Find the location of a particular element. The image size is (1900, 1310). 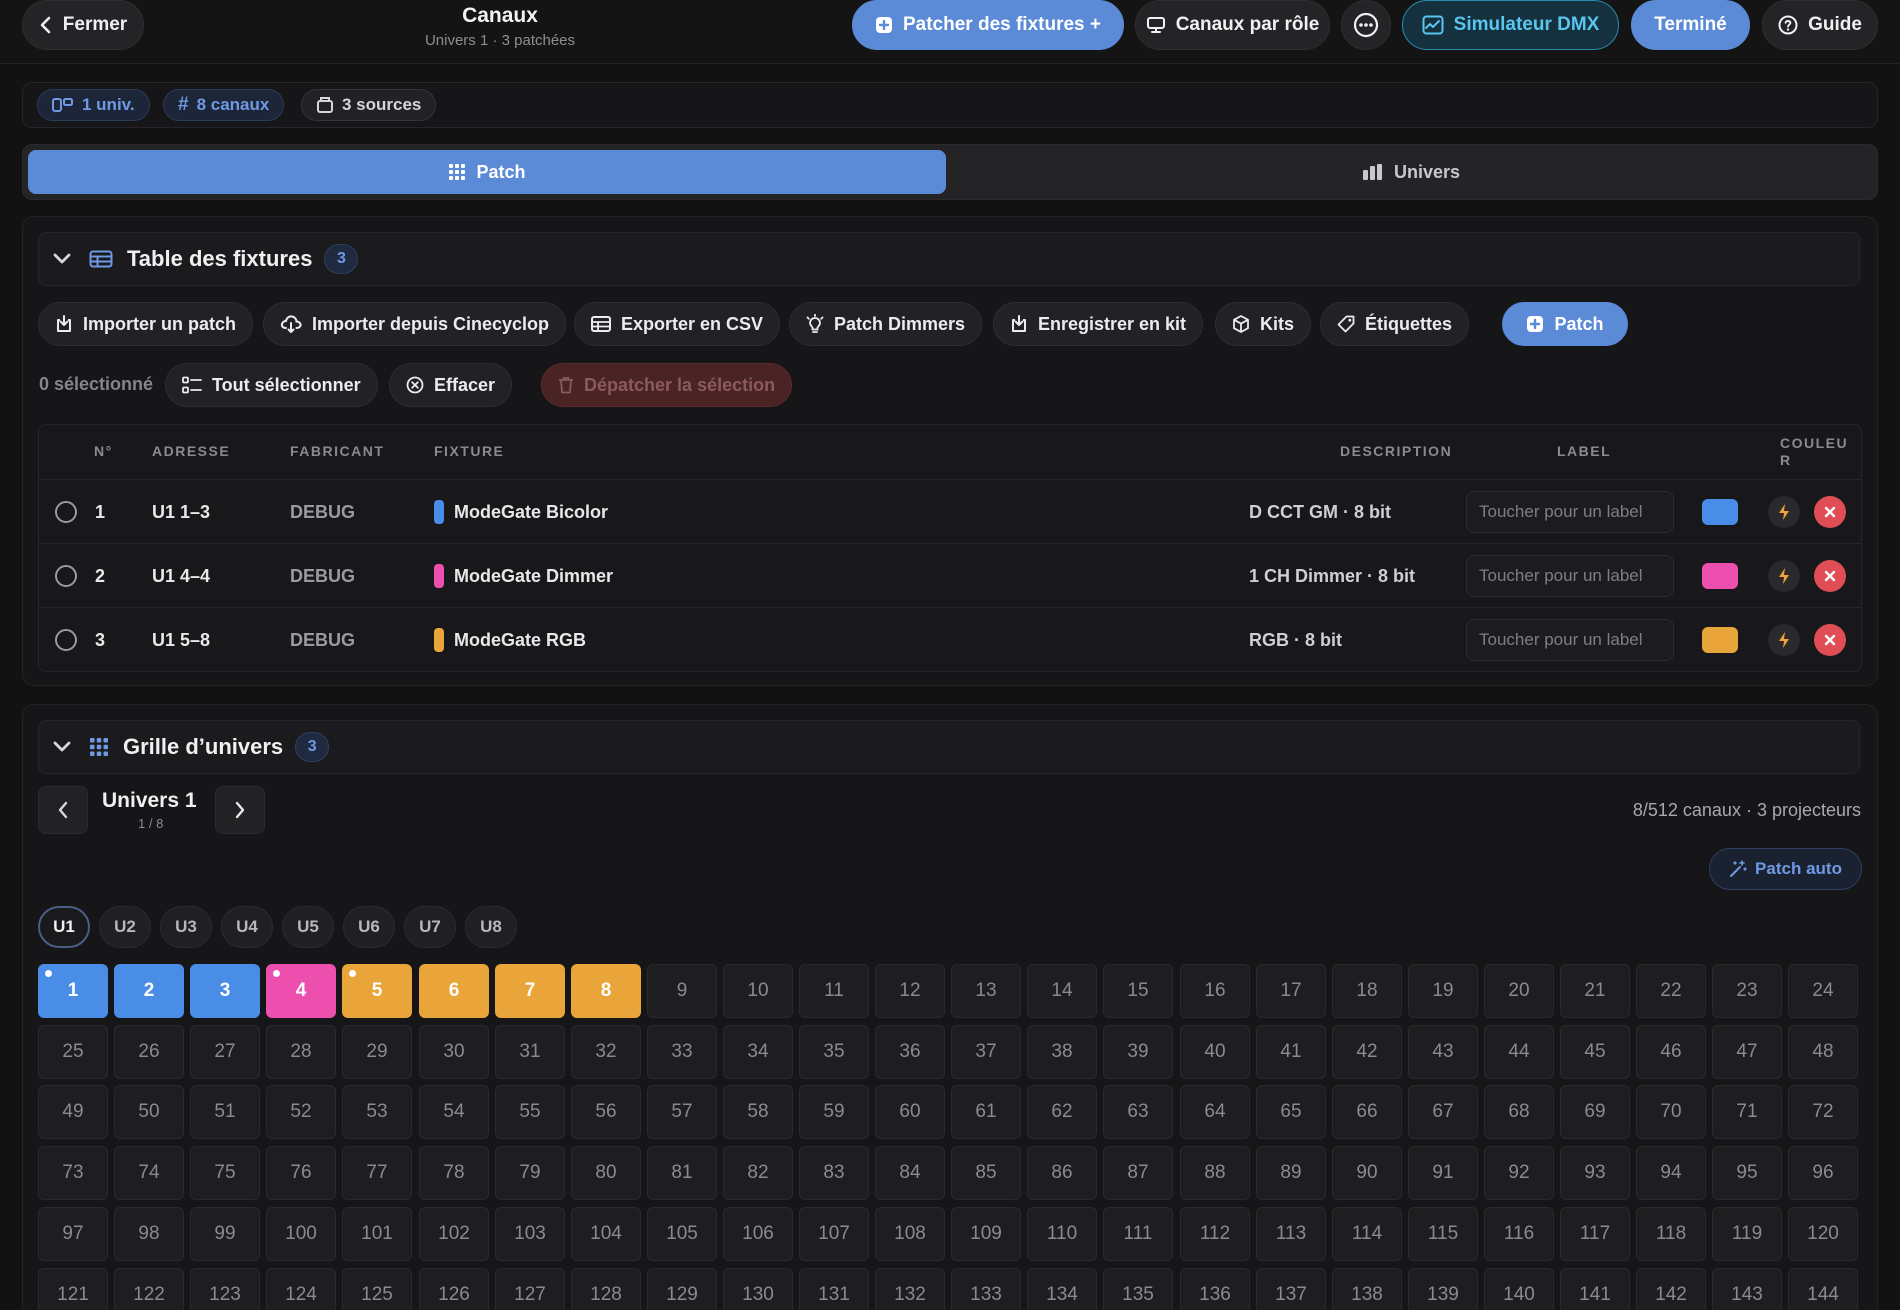

channel-cell-12: 12 is located at coordinates (910, 991).